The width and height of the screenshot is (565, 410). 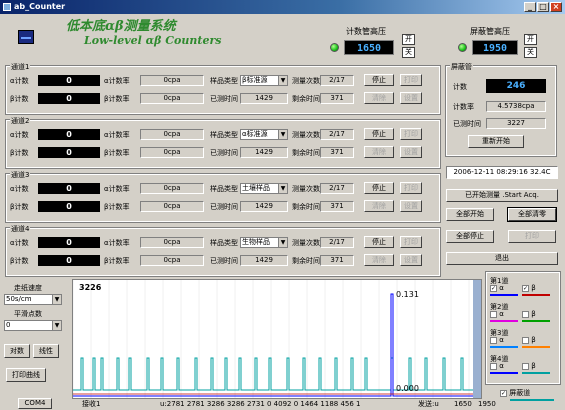 I want to click on beta-count-label: β计数, so click(x=19, y=207).